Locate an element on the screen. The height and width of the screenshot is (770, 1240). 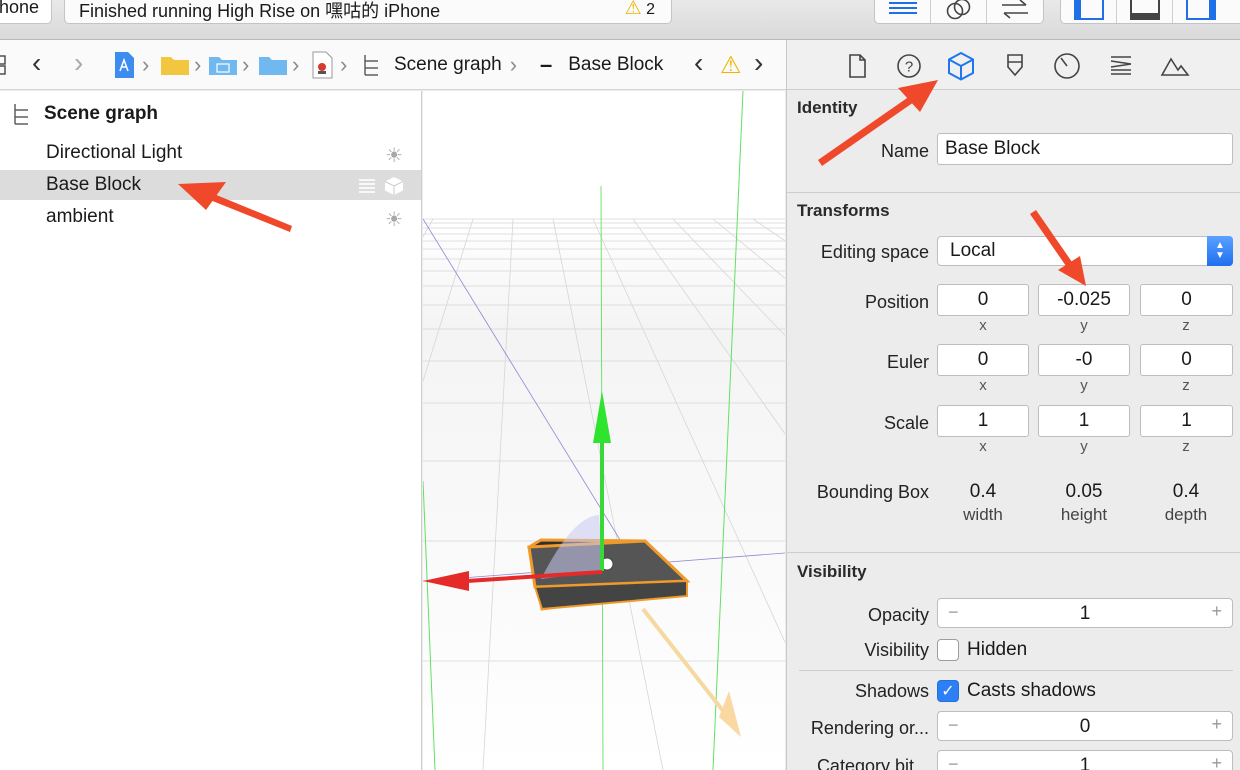
breadcrumb-folder-1: › is located at coordinates (180, 65).